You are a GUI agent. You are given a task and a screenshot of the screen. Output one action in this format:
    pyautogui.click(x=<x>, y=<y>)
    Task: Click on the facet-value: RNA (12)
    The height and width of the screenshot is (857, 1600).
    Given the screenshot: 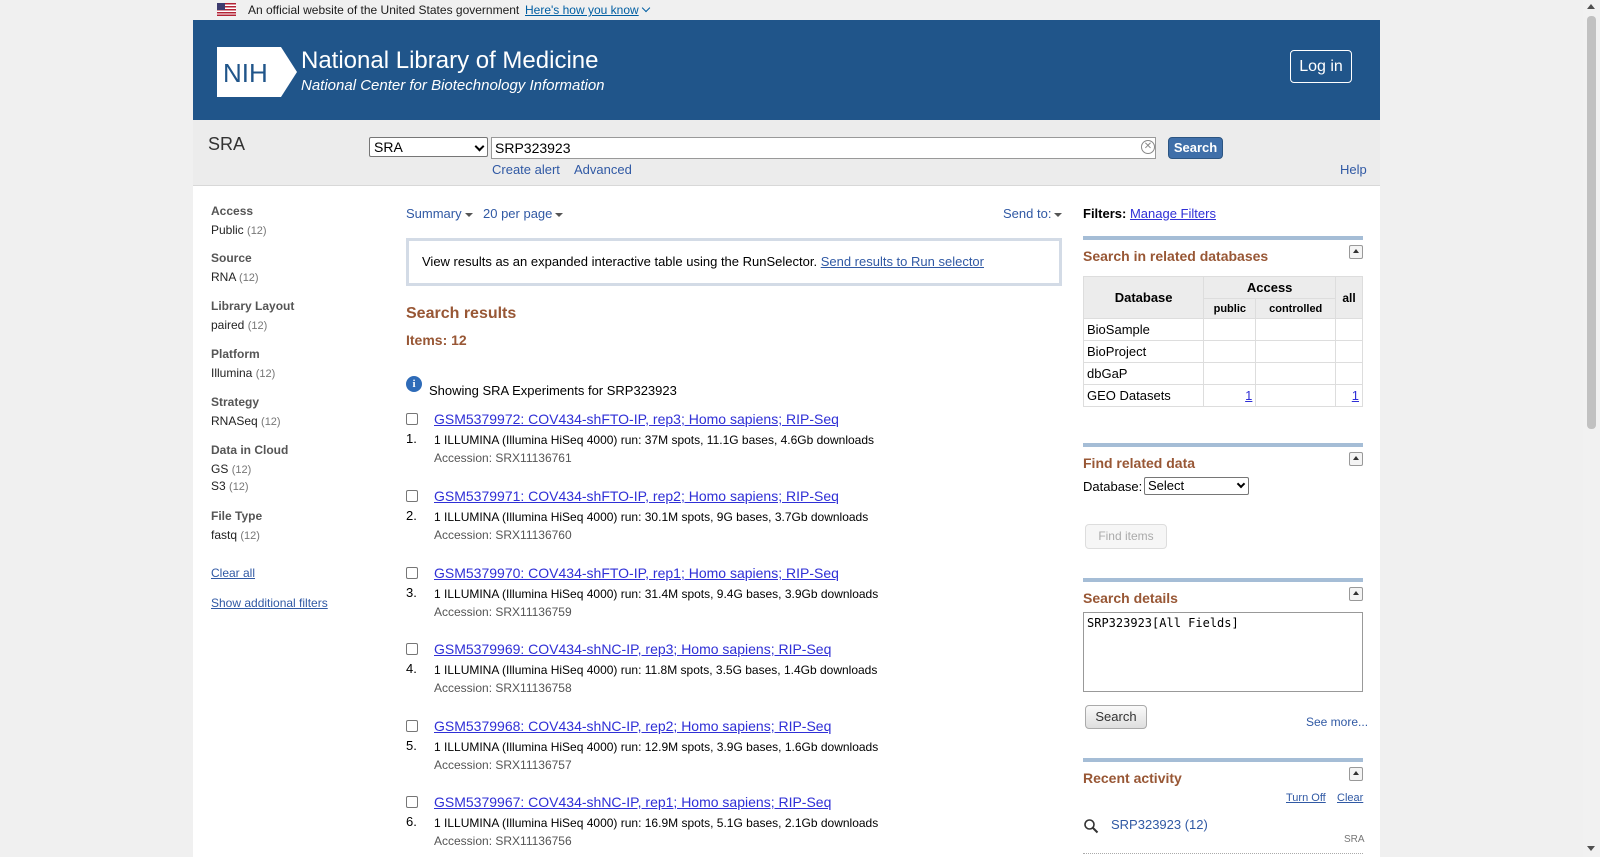 What is the action you would take?
    pyautogui.click(x=235, y=277)
    